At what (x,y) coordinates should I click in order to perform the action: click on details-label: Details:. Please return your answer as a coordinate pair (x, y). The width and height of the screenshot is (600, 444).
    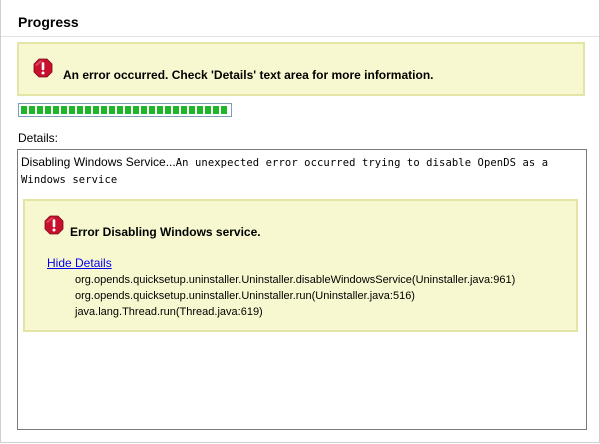
    Looking at the image, I should click on (38, 138).